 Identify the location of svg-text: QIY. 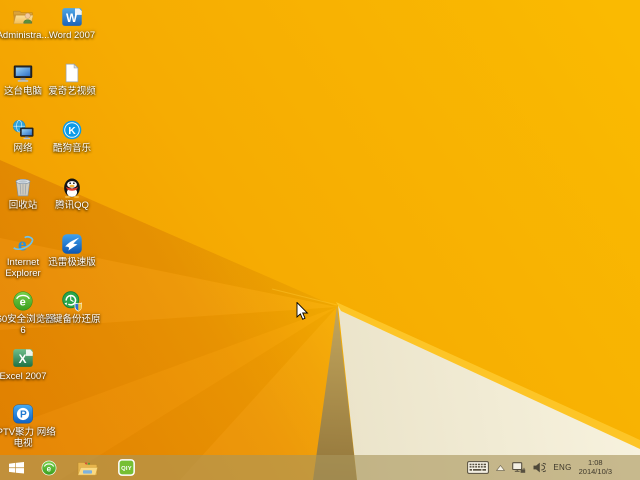
(126, 469).